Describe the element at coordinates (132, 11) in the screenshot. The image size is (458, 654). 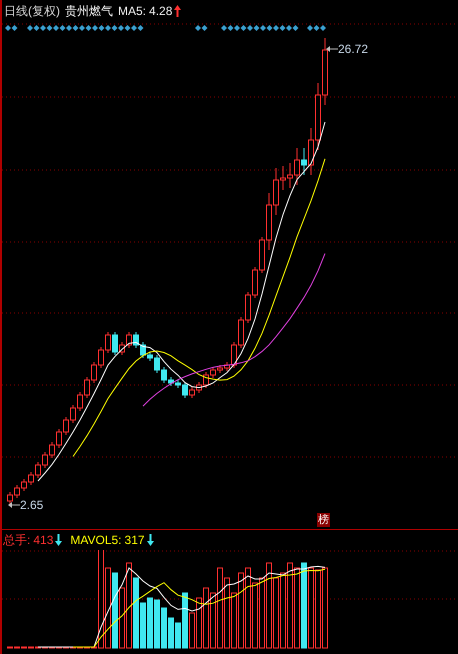
I see `ma-label: MA5:` at that location.